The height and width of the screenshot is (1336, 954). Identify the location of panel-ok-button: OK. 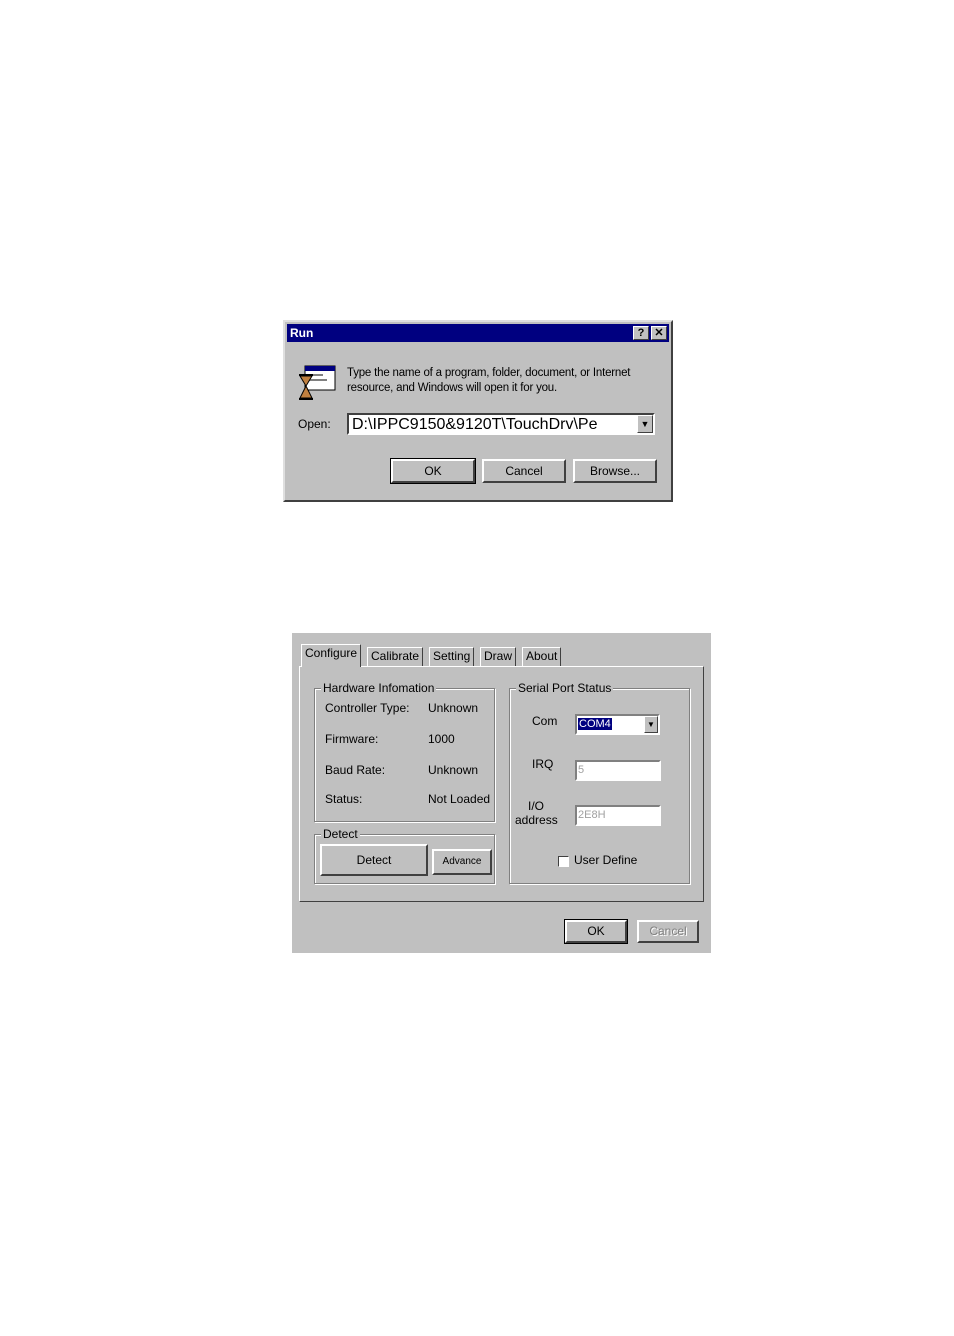
(596, 931).